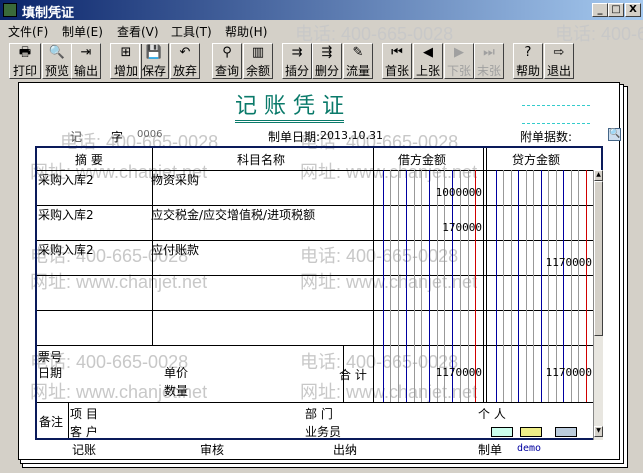  Describe the element at coordinates (315, 345) in the screenshot. I see `row-divider` at that location.